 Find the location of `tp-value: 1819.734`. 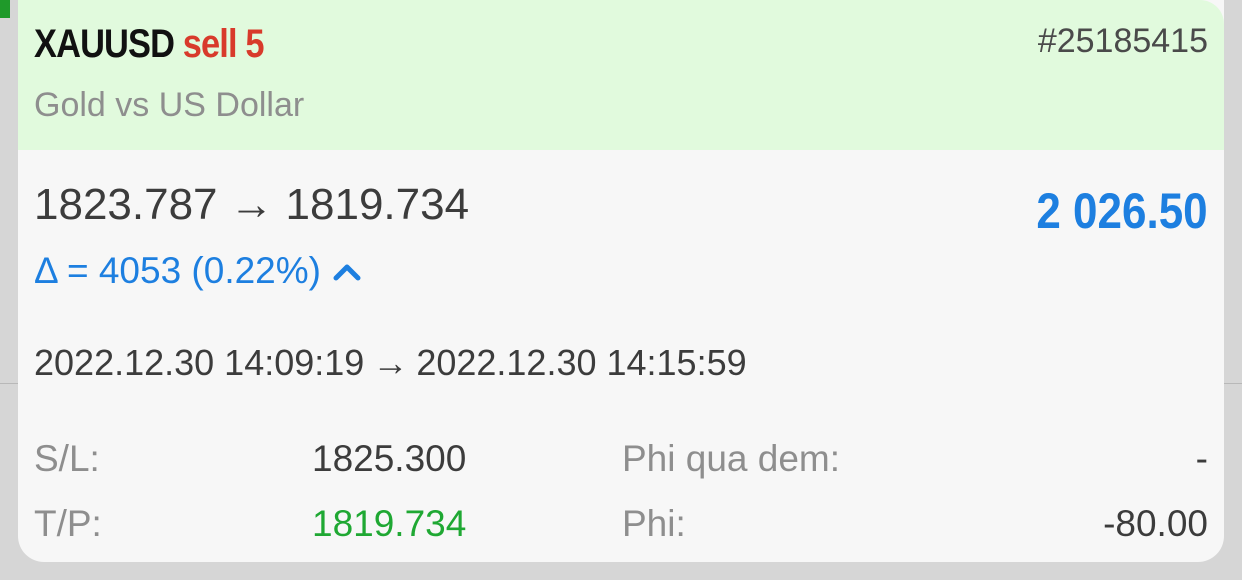

tp-value: 1819.734 is located at coordinates (389, 523).